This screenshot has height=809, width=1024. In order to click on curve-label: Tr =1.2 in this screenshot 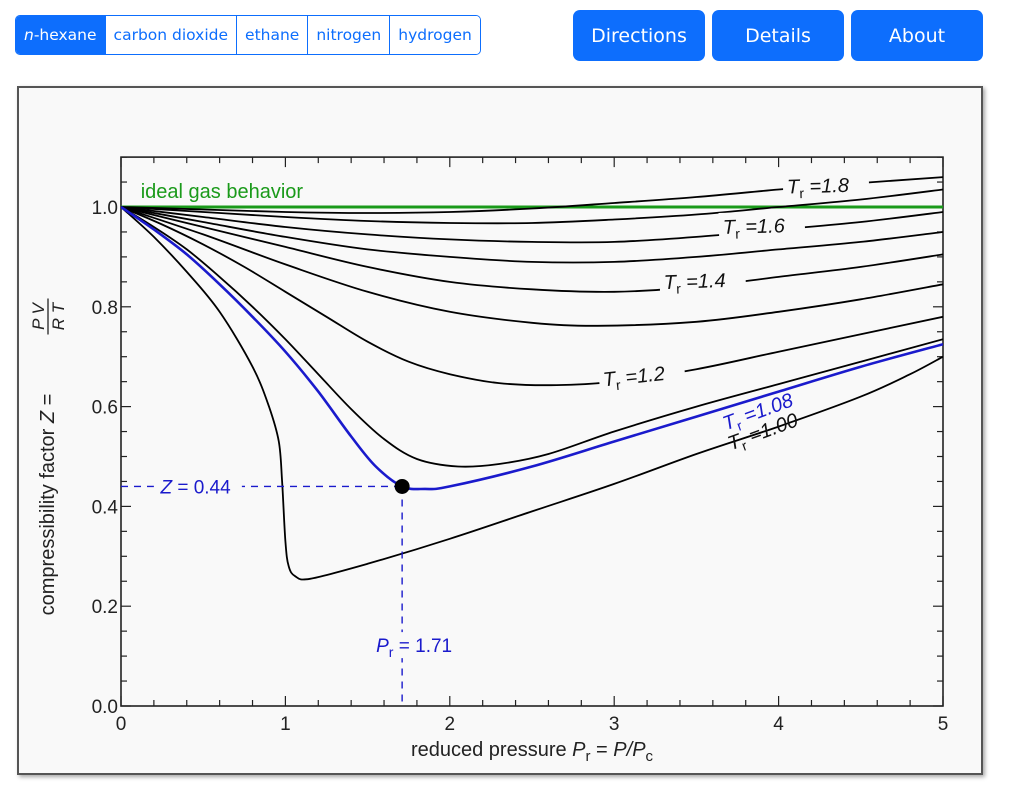, I will do `click(634, 378)`.